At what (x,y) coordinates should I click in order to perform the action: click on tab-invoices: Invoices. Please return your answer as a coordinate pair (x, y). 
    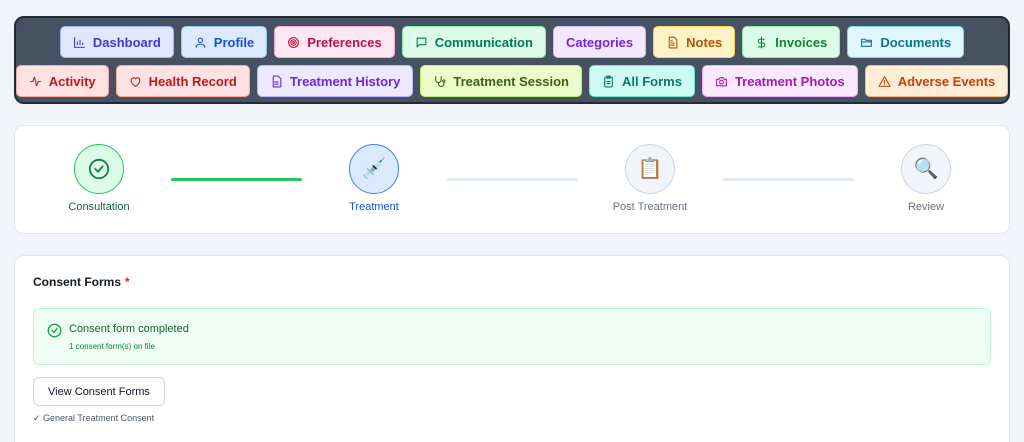
    Looking at the image, I should click on (791, 42).